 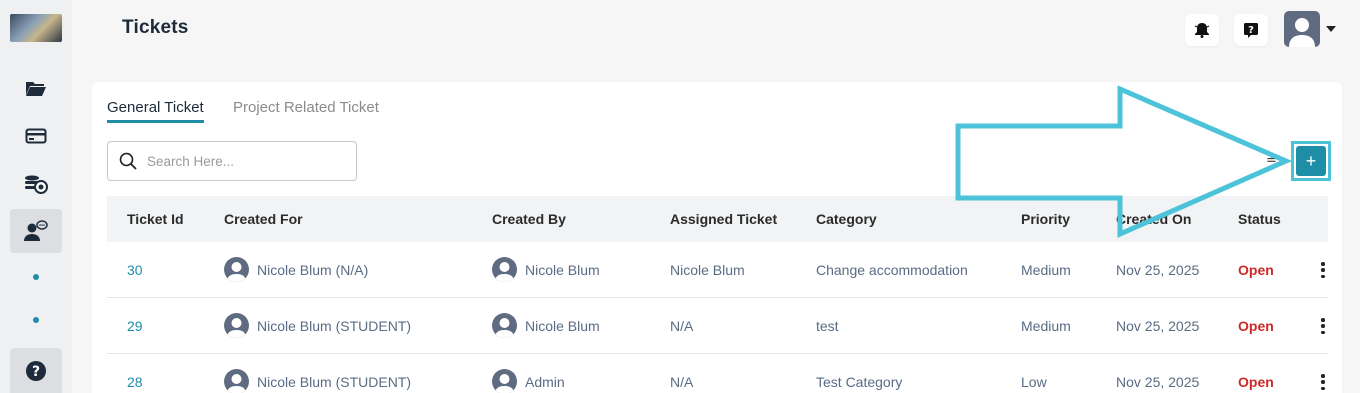 I want to click on sidebar: ?, so click(x=36, y=196).